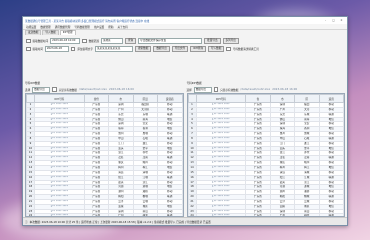  I want to click on column-header: 省份, so click(96, 98).